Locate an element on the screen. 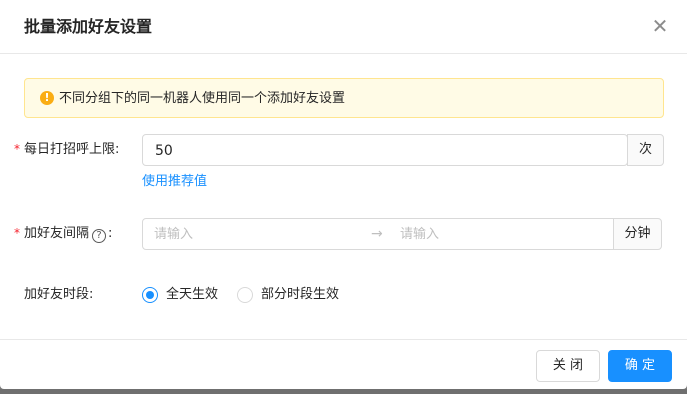  radio-partial-time-label: 部分时段生效 is located at coordinates (300, 295).